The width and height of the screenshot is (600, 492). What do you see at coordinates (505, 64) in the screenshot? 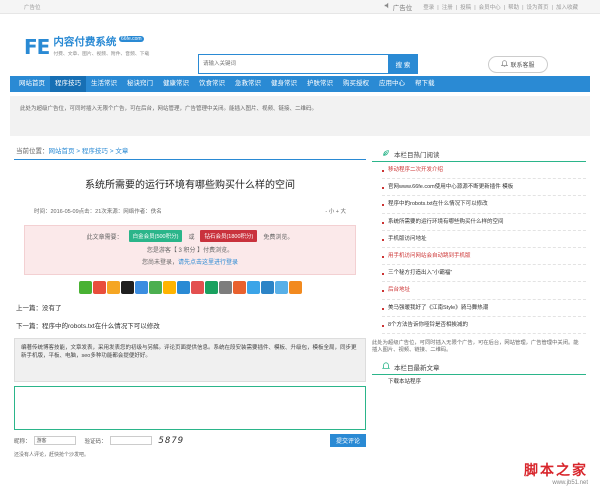
I see `bell-icon` at bounding box center [505, 64].